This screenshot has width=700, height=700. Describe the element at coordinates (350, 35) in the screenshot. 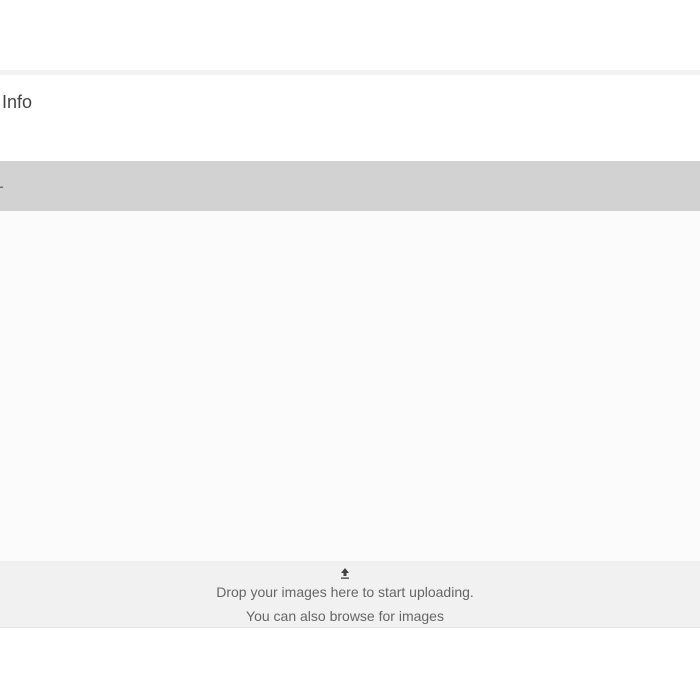

I see `header-area` at that location.